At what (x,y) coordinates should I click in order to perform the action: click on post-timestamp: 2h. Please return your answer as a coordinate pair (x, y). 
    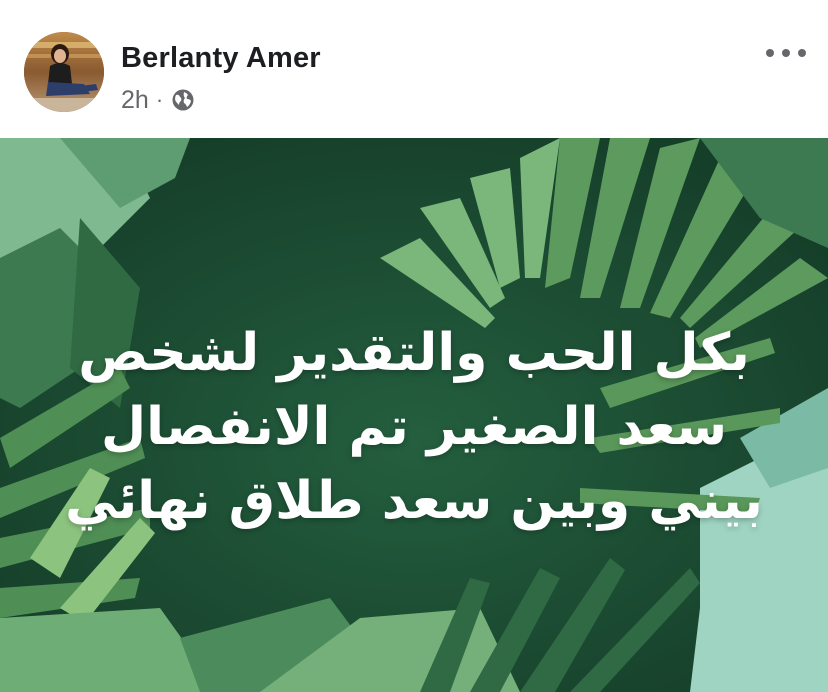
    Looking at the image, I should click on (135, 100).